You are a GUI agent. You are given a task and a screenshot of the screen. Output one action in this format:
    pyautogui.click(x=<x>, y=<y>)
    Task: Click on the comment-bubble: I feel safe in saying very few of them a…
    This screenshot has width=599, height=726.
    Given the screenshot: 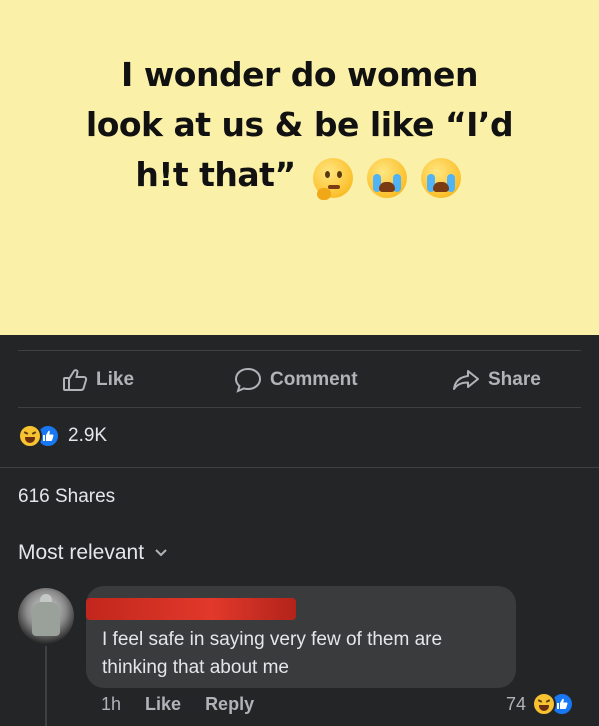 What is the action you would take?
    pyautogui.click(x=301, y=637)
    